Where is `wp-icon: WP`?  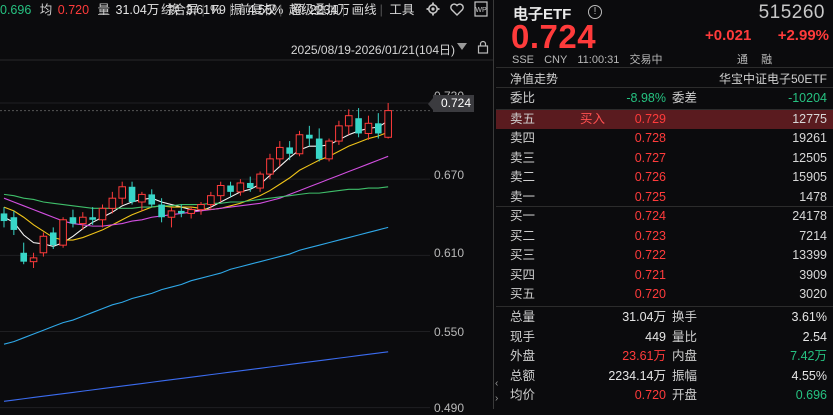
wp-icon: WP is located at coordinates (481, 9).